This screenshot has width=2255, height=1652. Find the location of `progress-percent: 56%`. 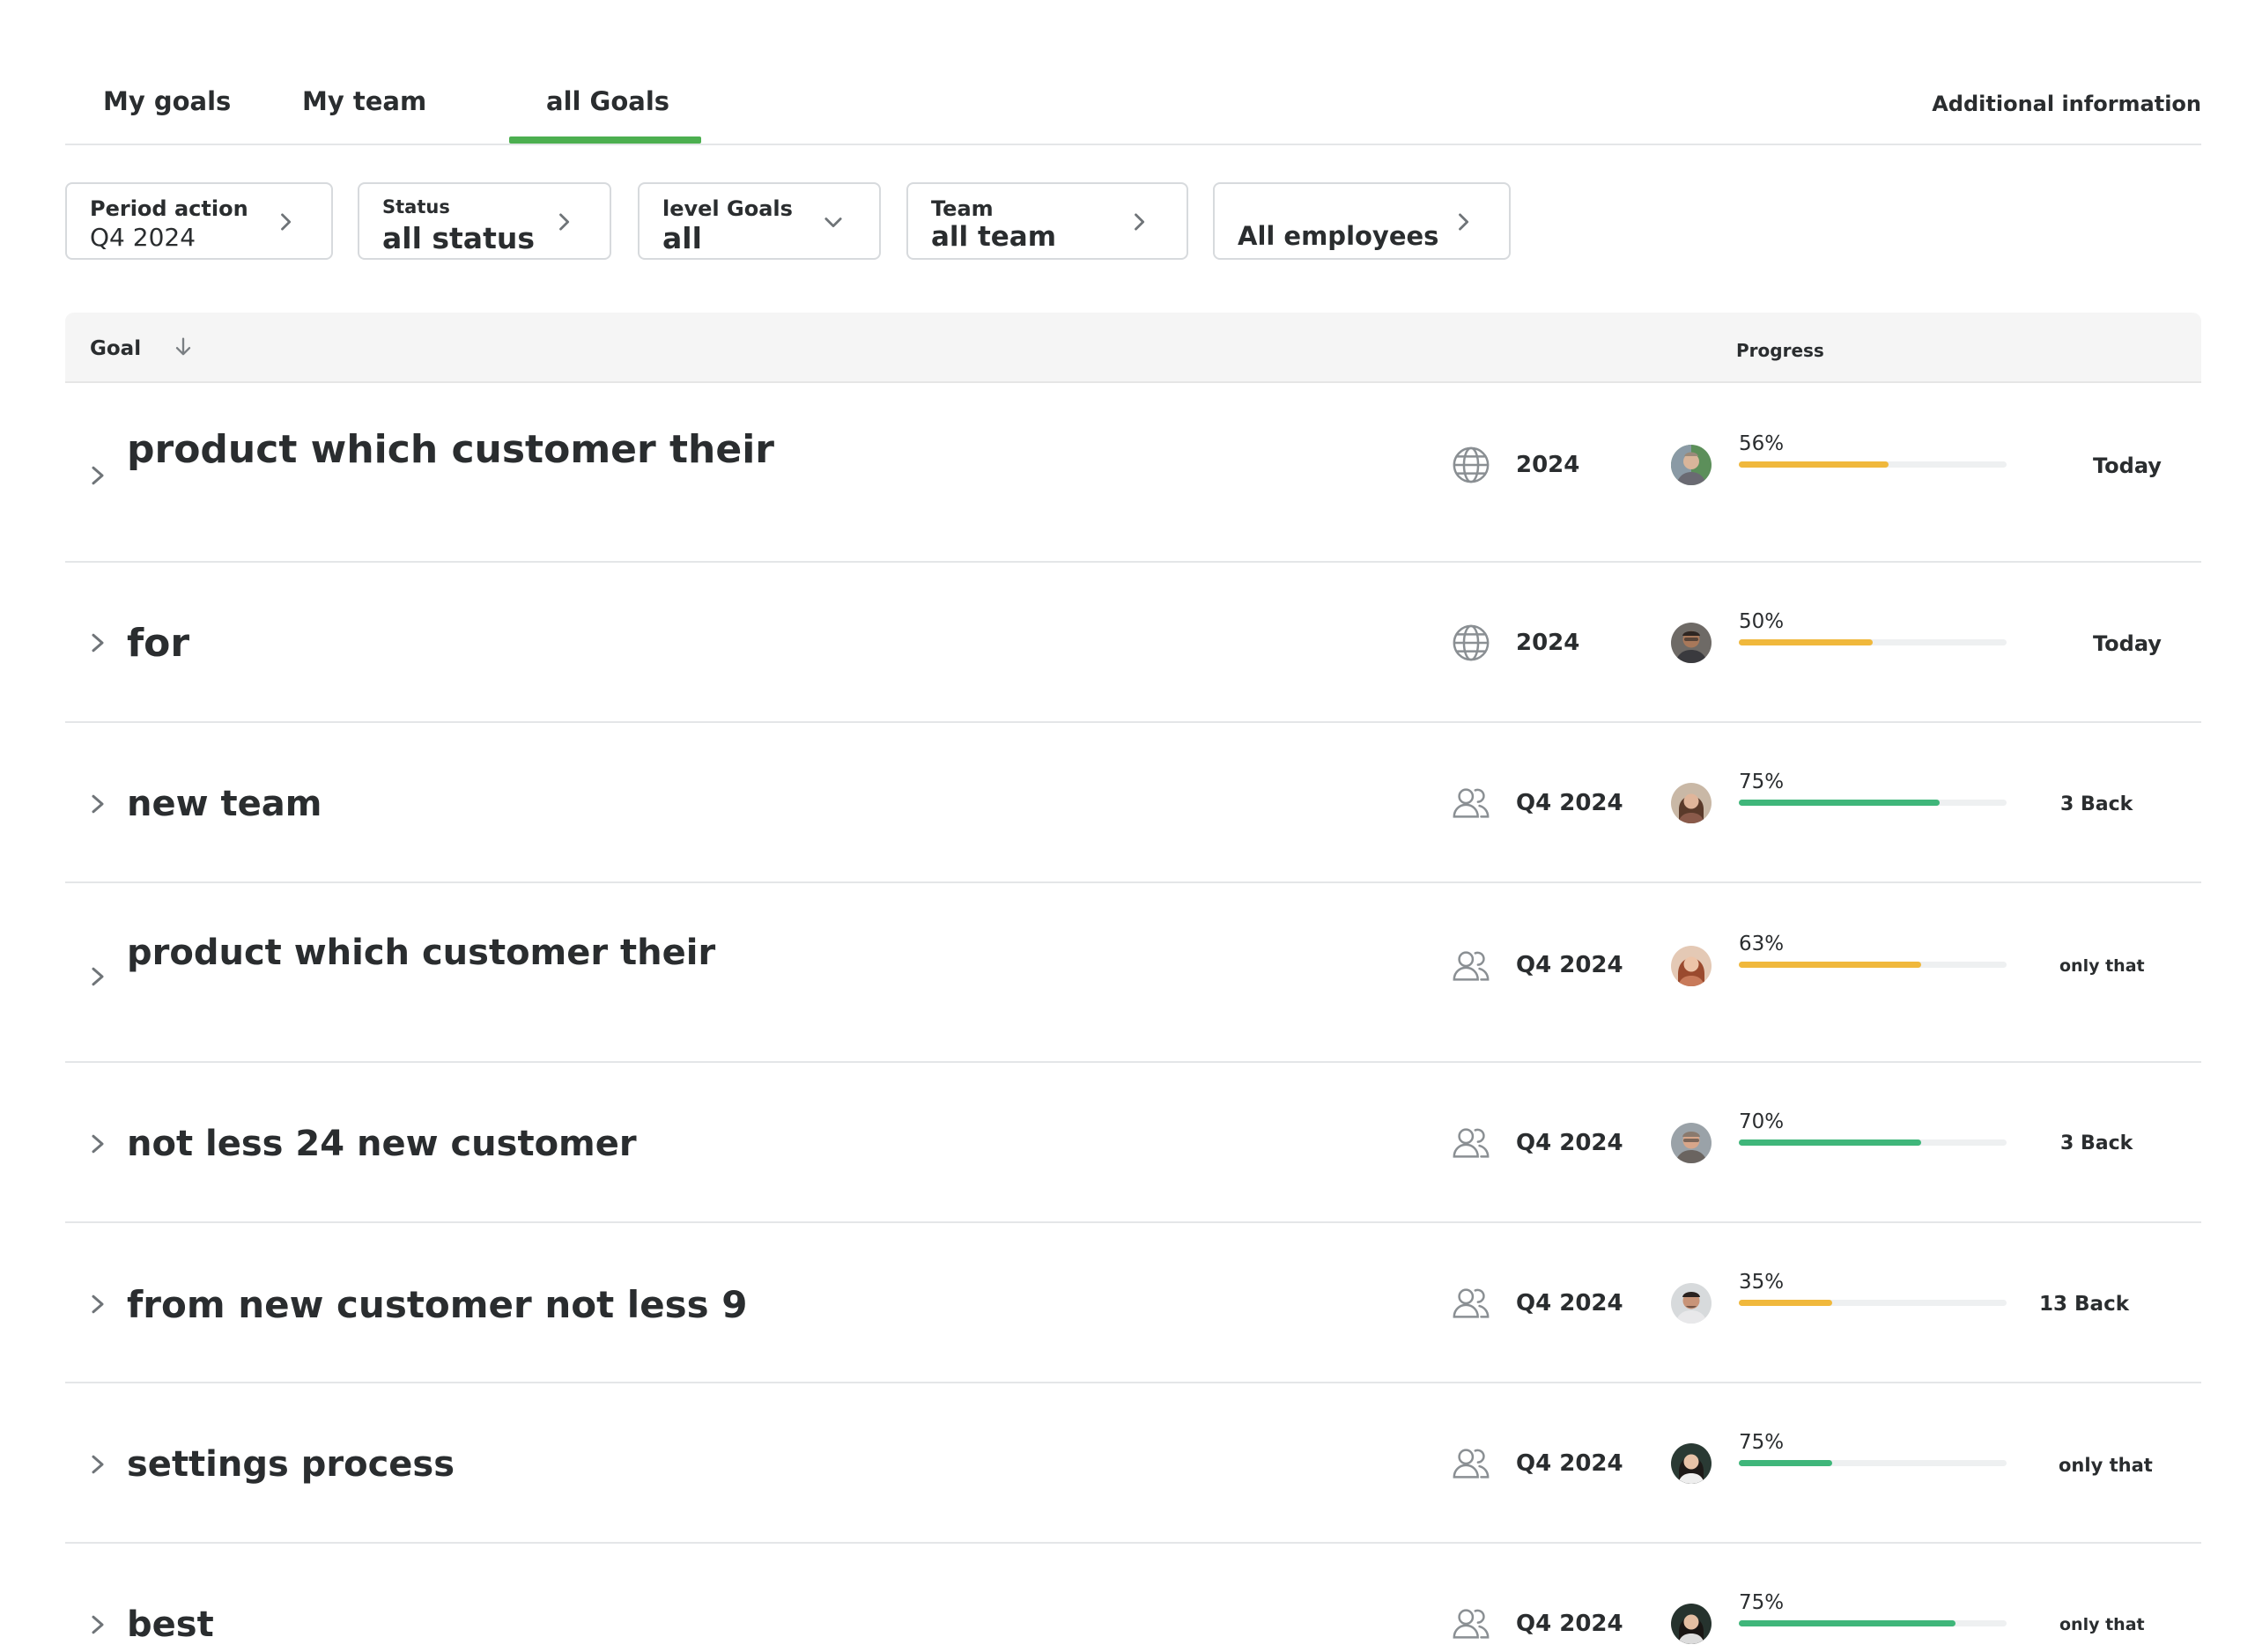

progress-percent: 56% is located at coordinates (1762, 444).